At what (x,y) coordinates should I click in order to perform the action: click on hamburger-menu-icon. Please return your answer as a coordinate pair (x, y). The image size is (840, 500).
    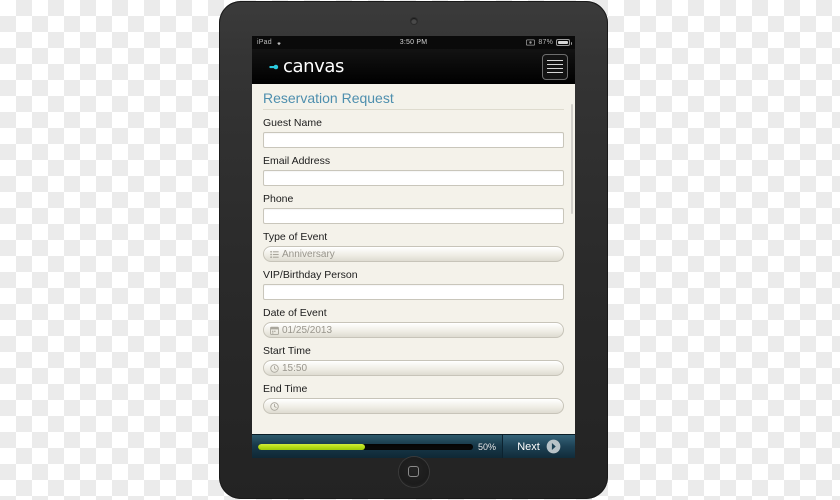
    Looking at the image, I should click on (555, 66).